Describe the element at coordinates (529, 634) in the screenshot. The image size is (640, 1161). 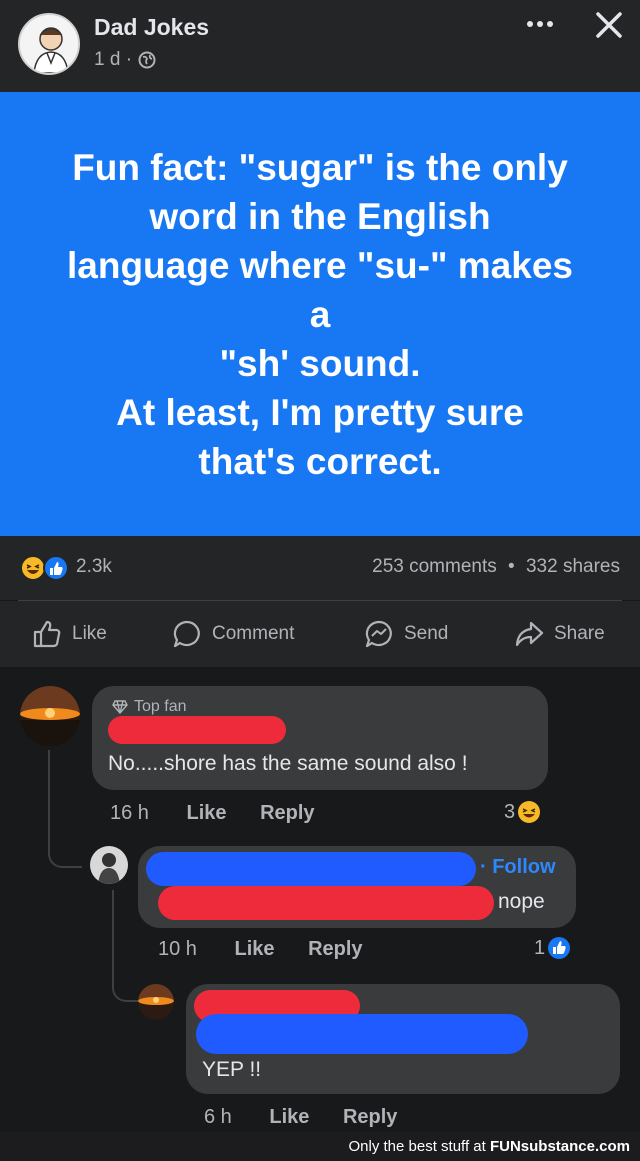
I see `share-icon` at that location.